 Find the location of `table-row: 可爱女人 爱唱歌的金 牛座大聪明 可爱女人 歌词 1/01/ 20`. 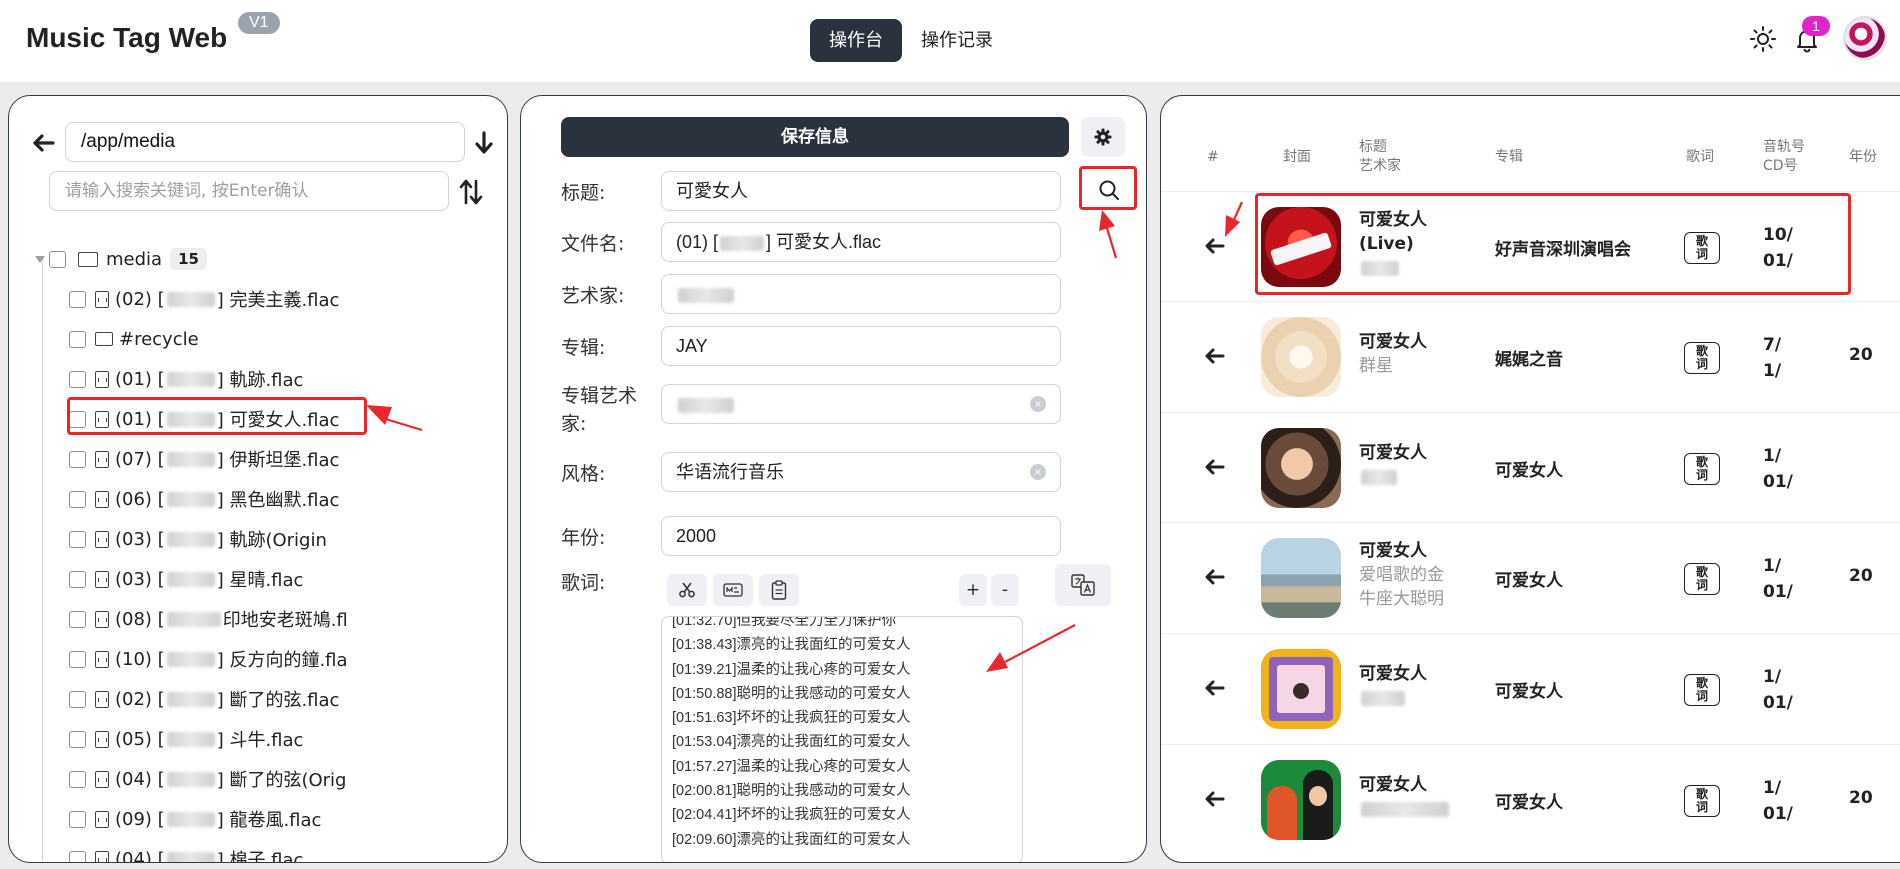

table-row: 可爱女人 爱唱歌的金 牛座大聪明 可爱女人 歌词 1/01/ 20 is located at coordinates (1530, 577).